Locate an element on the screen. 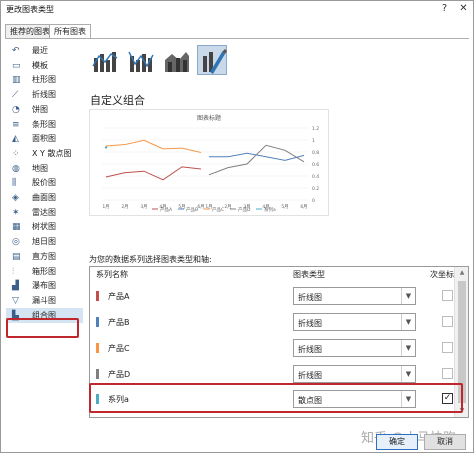  series-name: 产品A is located at coordinates (119, 296).